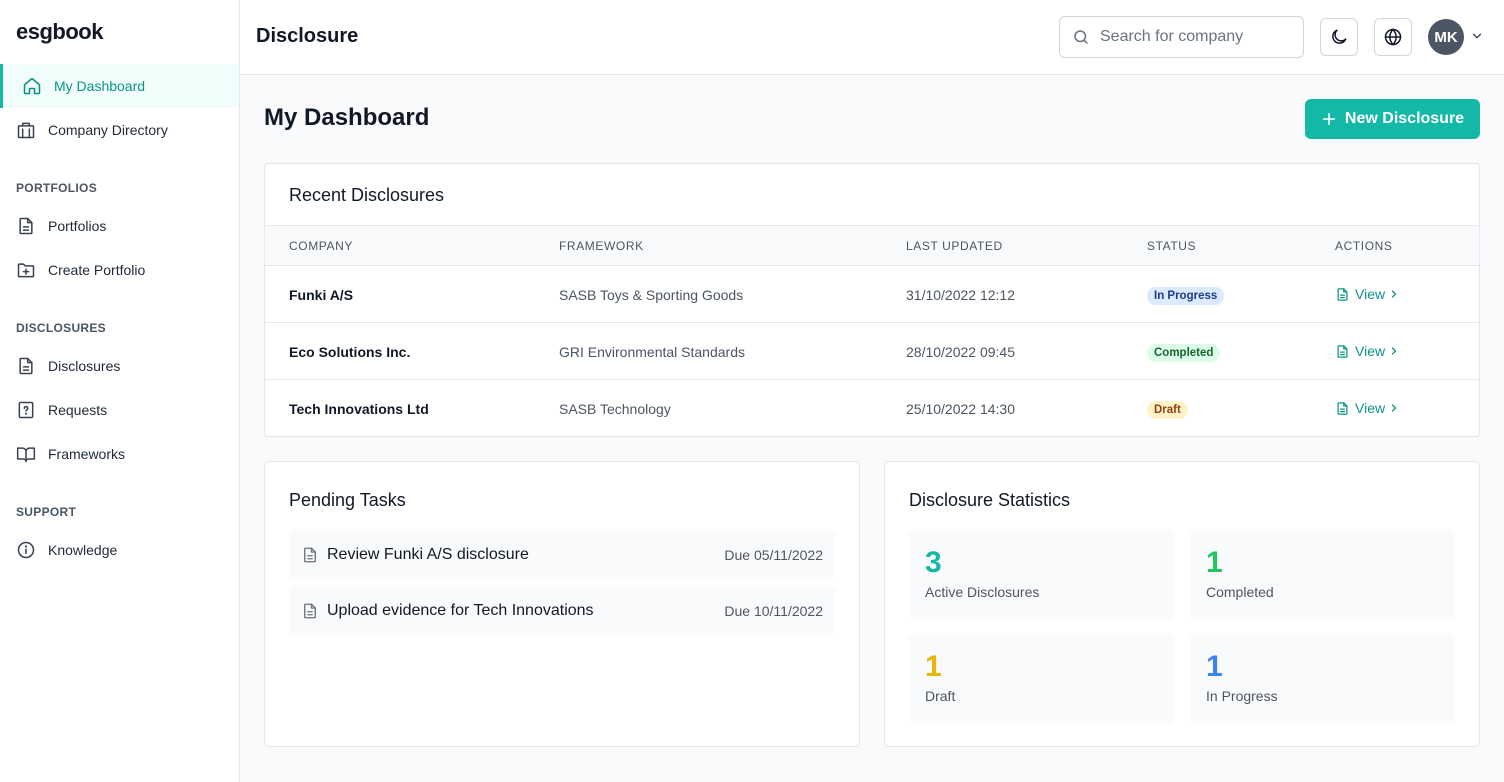 The image size is (1504, 782). Describe the element at coordinates (1446, 37) in the screenshot. I see `user-avatar: MK` at that location.